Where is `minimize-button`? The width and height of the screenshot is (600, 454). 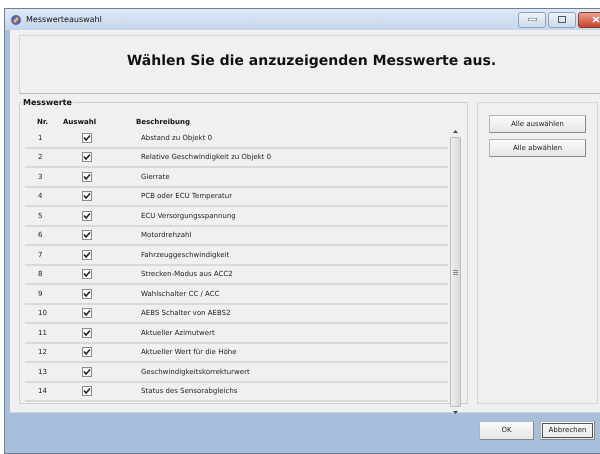
minimize-button is located at coordinates (532, 20).